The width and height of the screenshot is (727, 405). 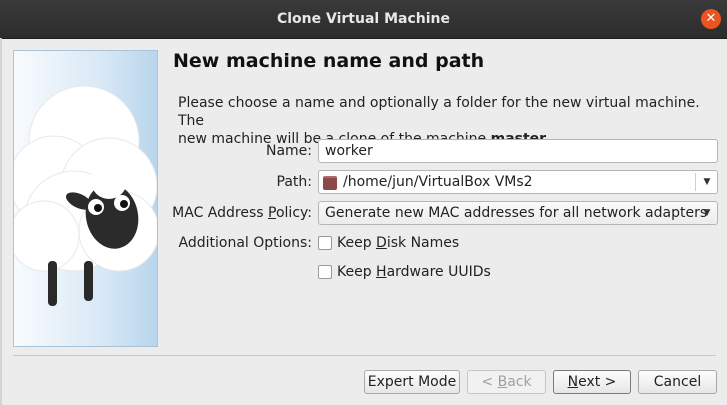 What do you see at coordinates (573, 382) in the screenshot?
I see `next-key: N` at bounding box center [573, 382].